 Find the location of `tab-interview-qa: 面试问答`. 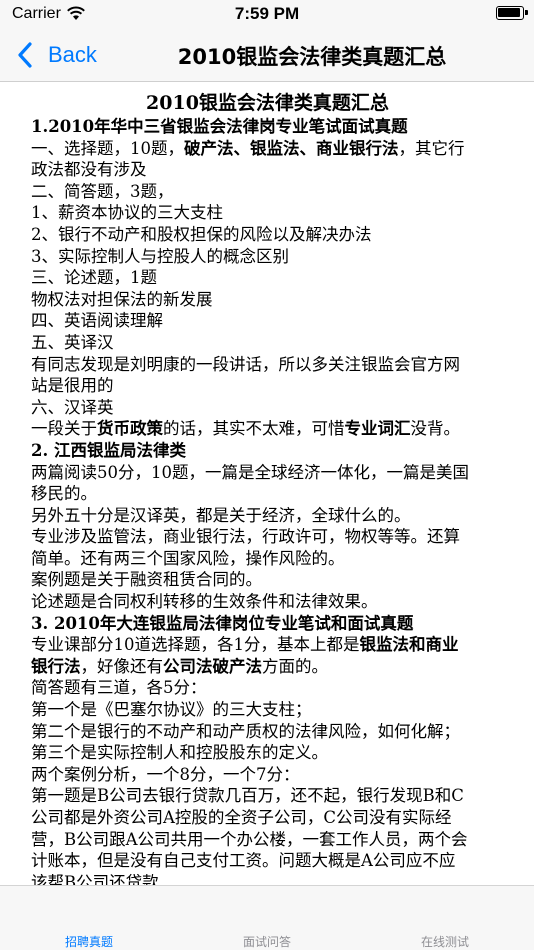

tab-interview-qa: 面试问答 is located at coordinates (267, 918).